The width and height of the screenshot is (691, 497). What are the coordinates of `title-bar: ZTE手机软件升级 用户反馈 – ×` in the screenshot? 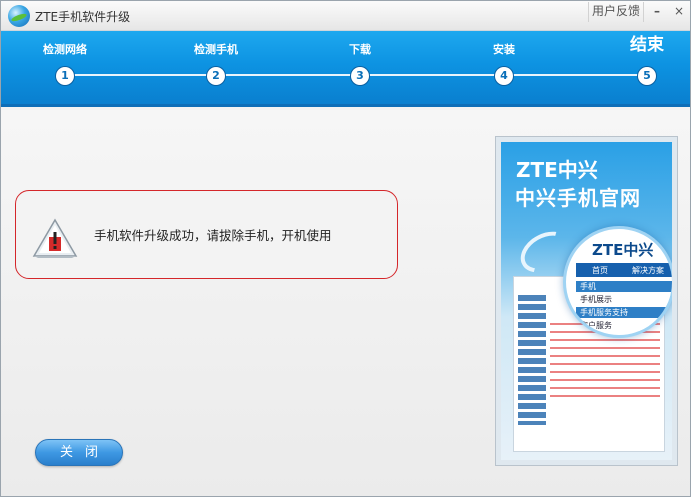 It's located at (345, 16).